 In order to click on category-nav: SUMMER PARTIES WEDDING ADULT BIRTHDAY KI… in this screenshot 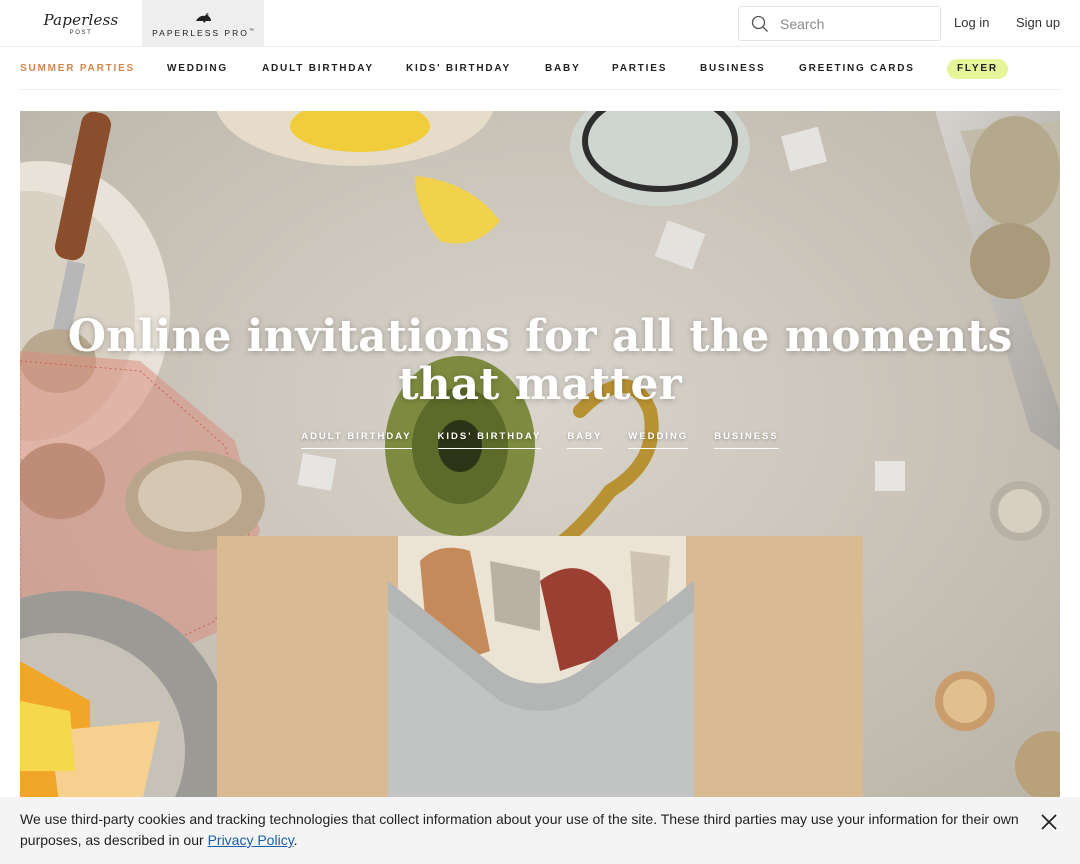, I will do `click(540, 68)`.